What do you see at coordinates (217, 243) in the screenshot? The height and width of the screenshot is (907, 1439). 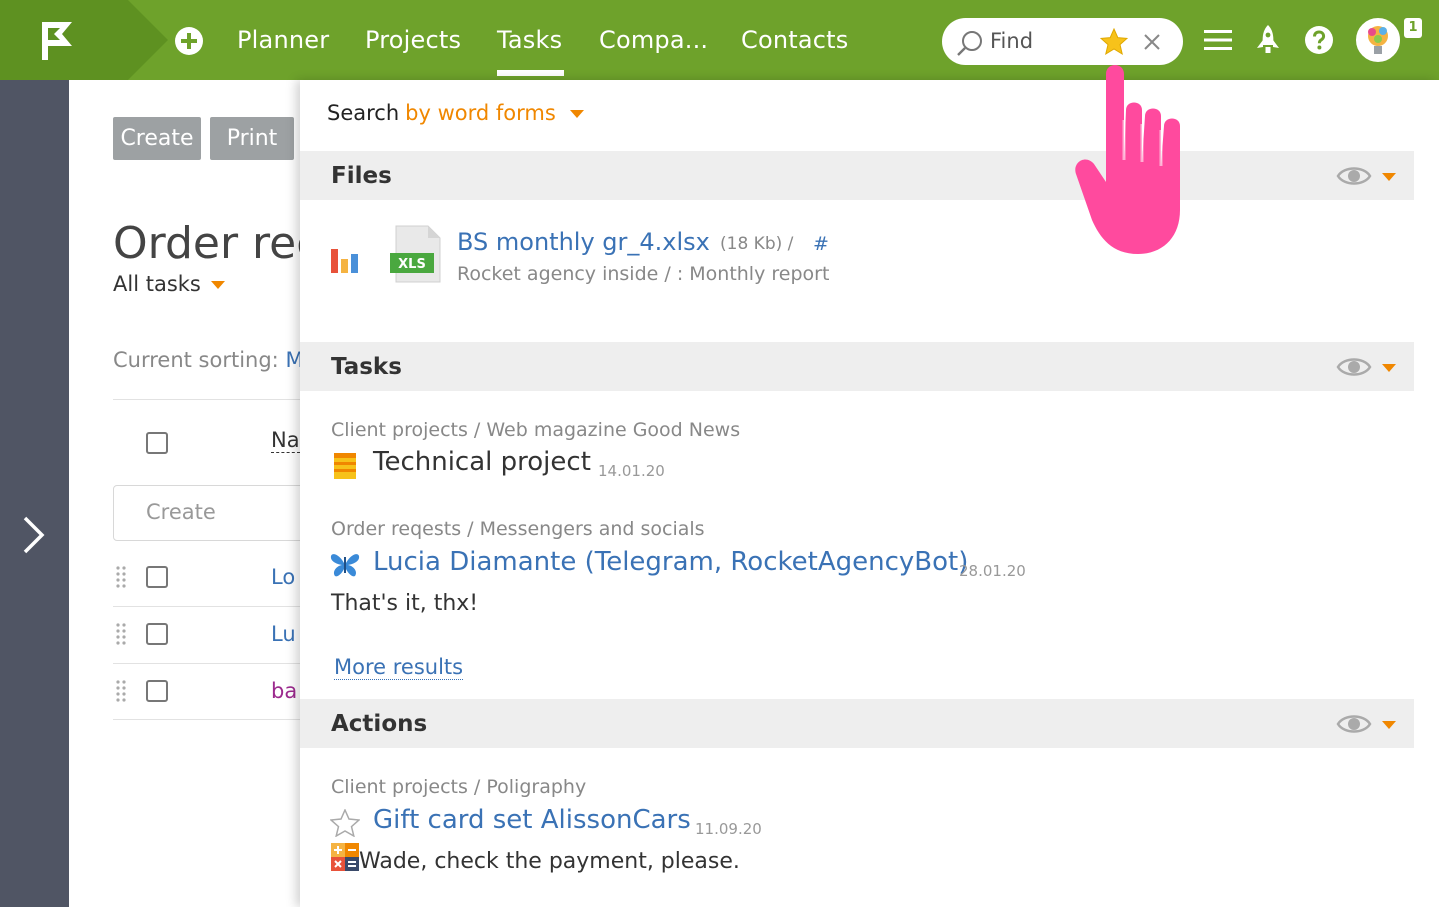 I see `page-title: Order rec` at bounding box center [217, 243].